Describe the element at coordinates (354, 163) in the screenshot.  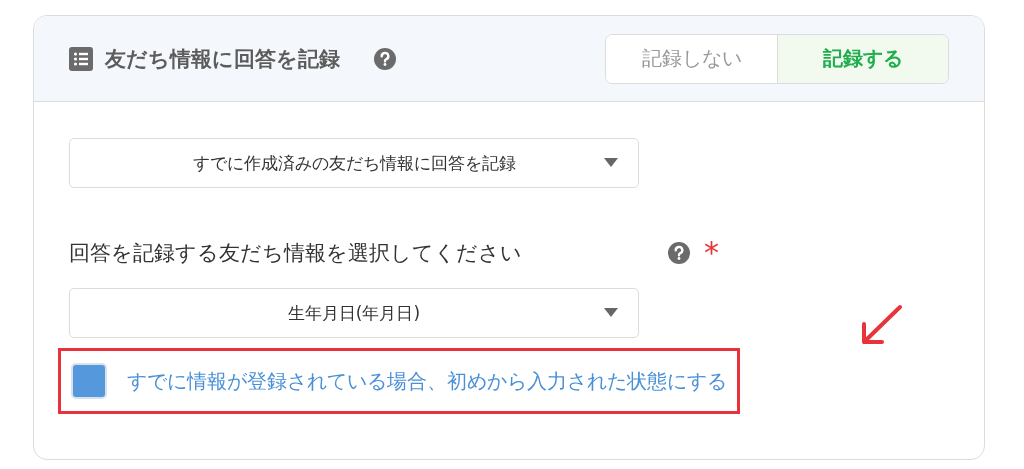
I see `mode-select: すでに作成済みの友だち情報に回答を記録` at that location.